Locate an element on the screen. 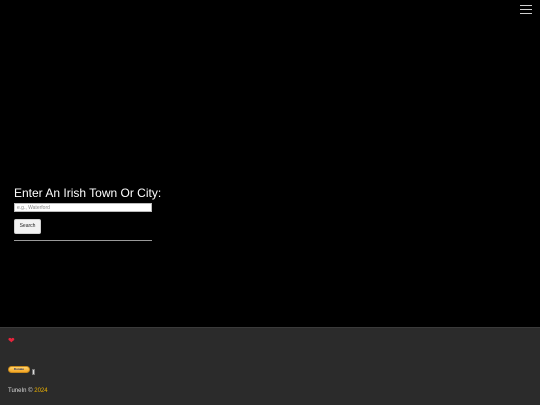  donate-area: Donate is located at coordinates (21, 372).